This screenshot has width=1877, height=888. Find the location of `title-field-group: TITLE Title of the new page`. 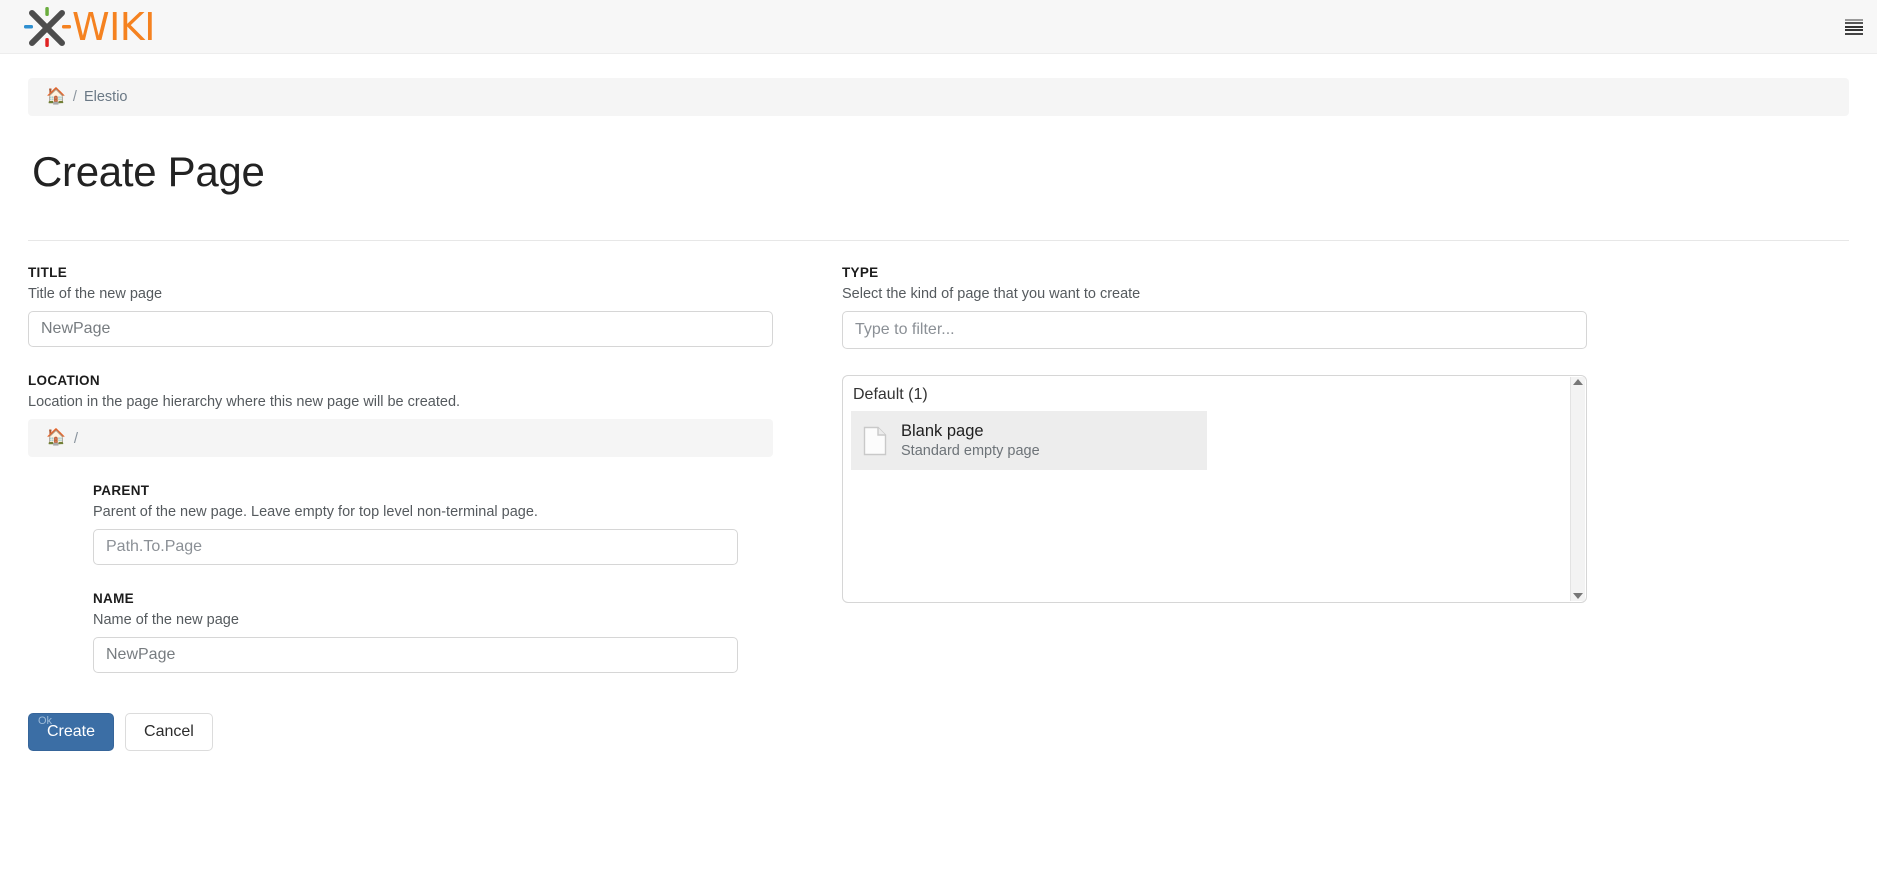

title-field-group: TITLE Title of the new page is located at coordinates (400, 306).